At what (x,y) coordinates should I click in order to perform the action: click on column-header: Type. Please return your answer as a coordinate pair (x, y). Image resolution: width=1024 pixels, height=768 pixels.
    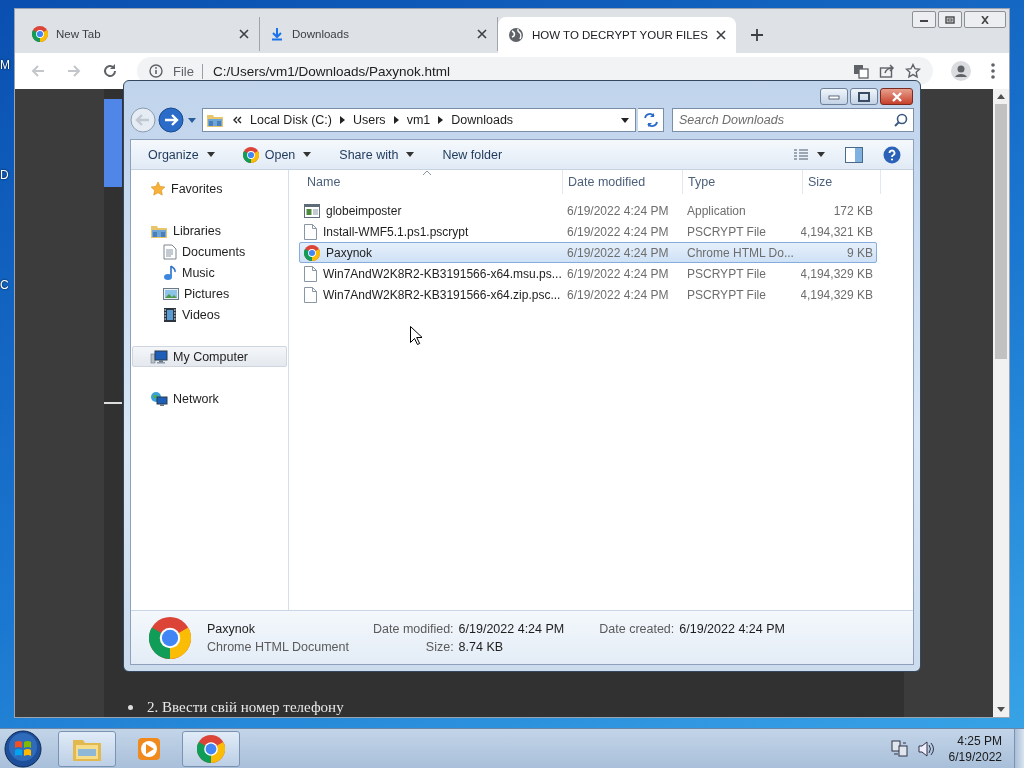
    Looking at the image, I should click on (743, 182).